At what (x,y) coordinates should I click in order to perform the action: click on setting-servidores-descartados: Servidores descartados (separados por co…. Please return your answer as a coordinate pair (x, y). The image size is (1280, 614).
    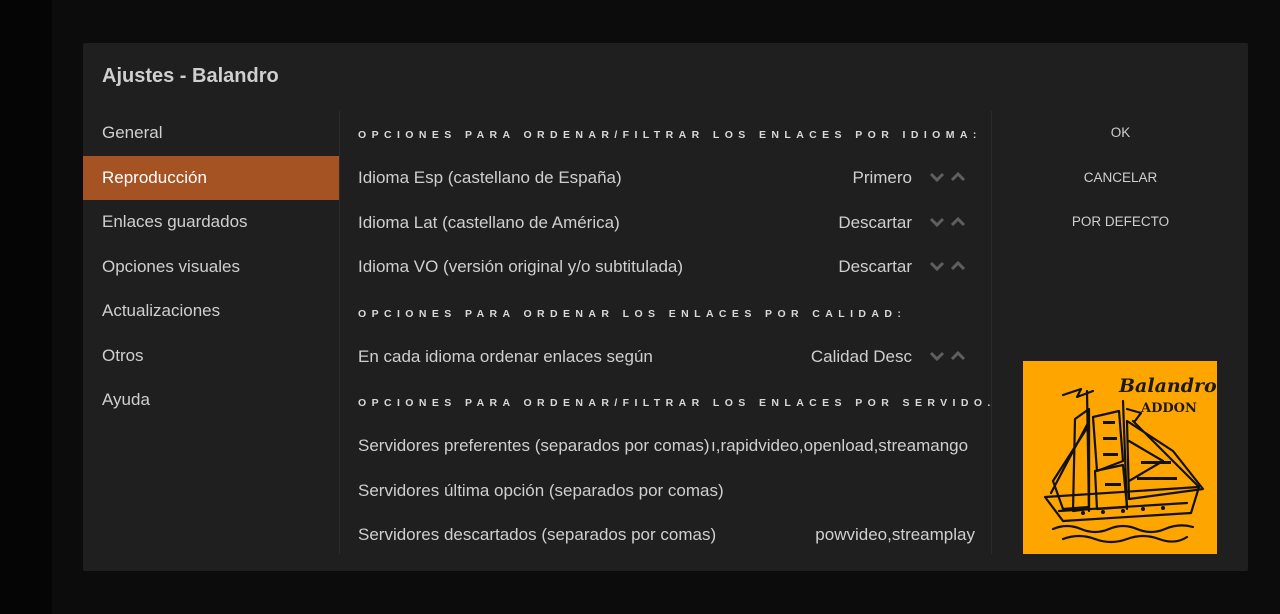
    Looking at the image, I should click on (665, 535).